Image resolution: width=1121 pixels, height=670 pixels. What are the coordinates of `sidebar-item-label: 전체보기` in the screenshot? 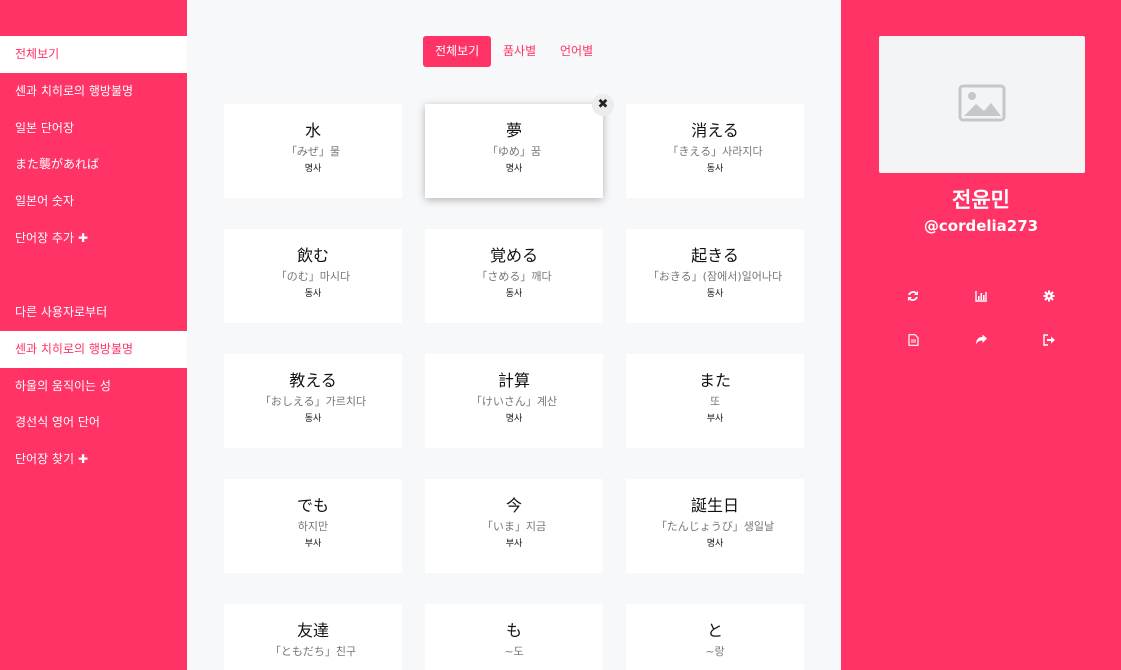 It's located at (37, 54).